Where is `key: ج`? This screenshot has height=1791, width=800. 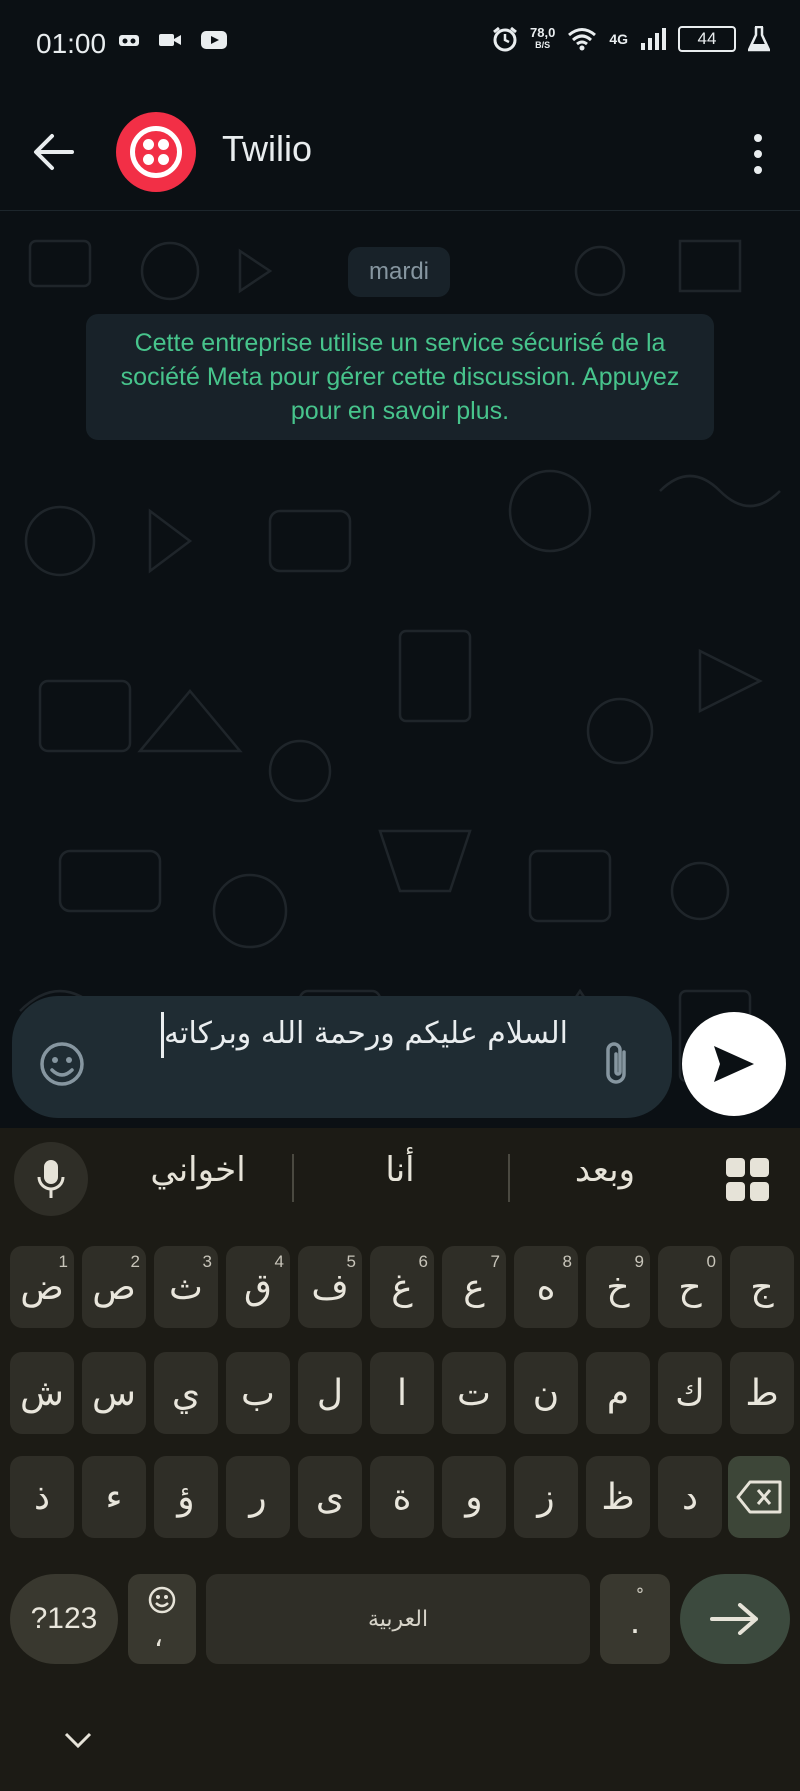 key: ج is located at coordinates (762, 1287).